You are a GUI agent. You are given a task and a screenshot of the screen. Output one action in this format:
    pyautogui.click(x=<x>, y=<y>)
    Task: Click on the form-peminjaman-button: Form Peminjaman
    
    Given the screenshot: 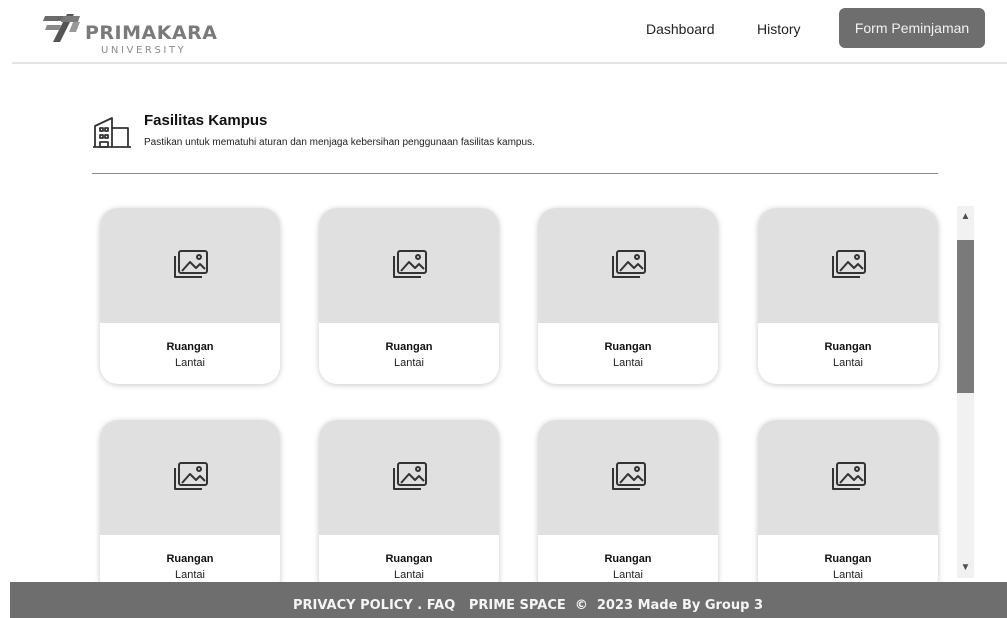 What is the action you would take?
    pyautogui.click(x=912, y=28)
    